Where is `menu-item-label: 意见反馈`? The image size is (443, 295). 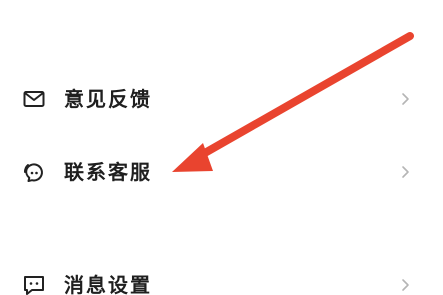 menu-item-label: 意见反馈 is located at coordinates (108, 99).